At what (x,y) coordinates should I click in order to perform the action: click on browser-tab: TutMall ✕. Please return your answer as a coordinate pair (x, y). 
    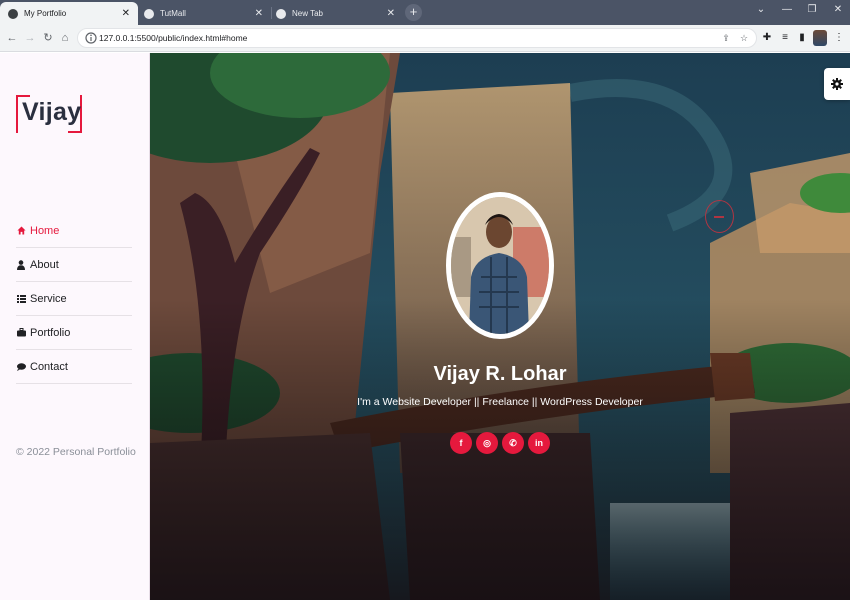
    Looking at the image, I should click on (203, 13).